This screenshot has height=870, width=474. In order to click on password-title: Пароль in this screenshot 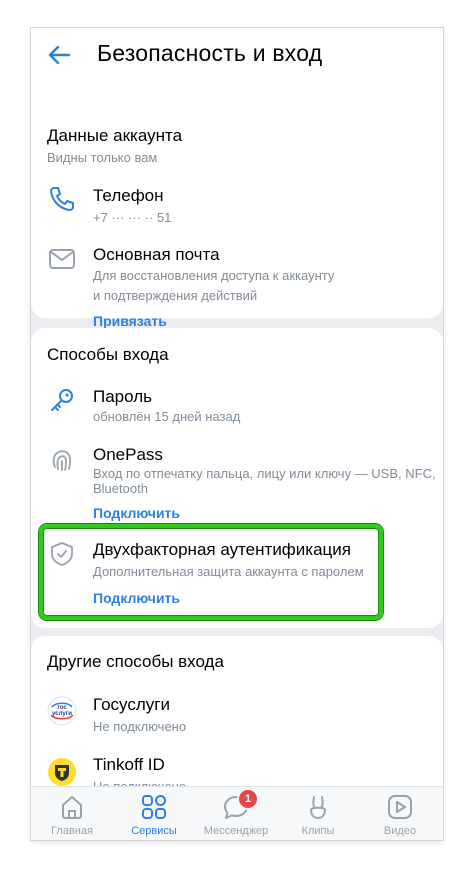, I will do `click(122, 396)`.